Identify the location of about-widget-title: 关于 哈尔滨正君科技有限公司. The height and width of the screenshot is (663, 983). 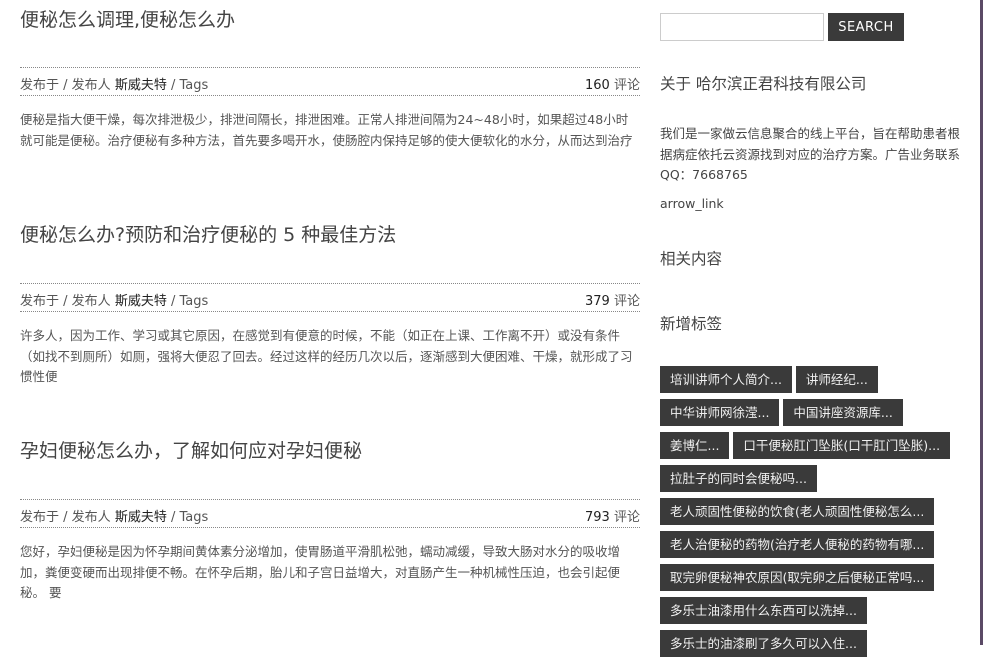
(763, 84).